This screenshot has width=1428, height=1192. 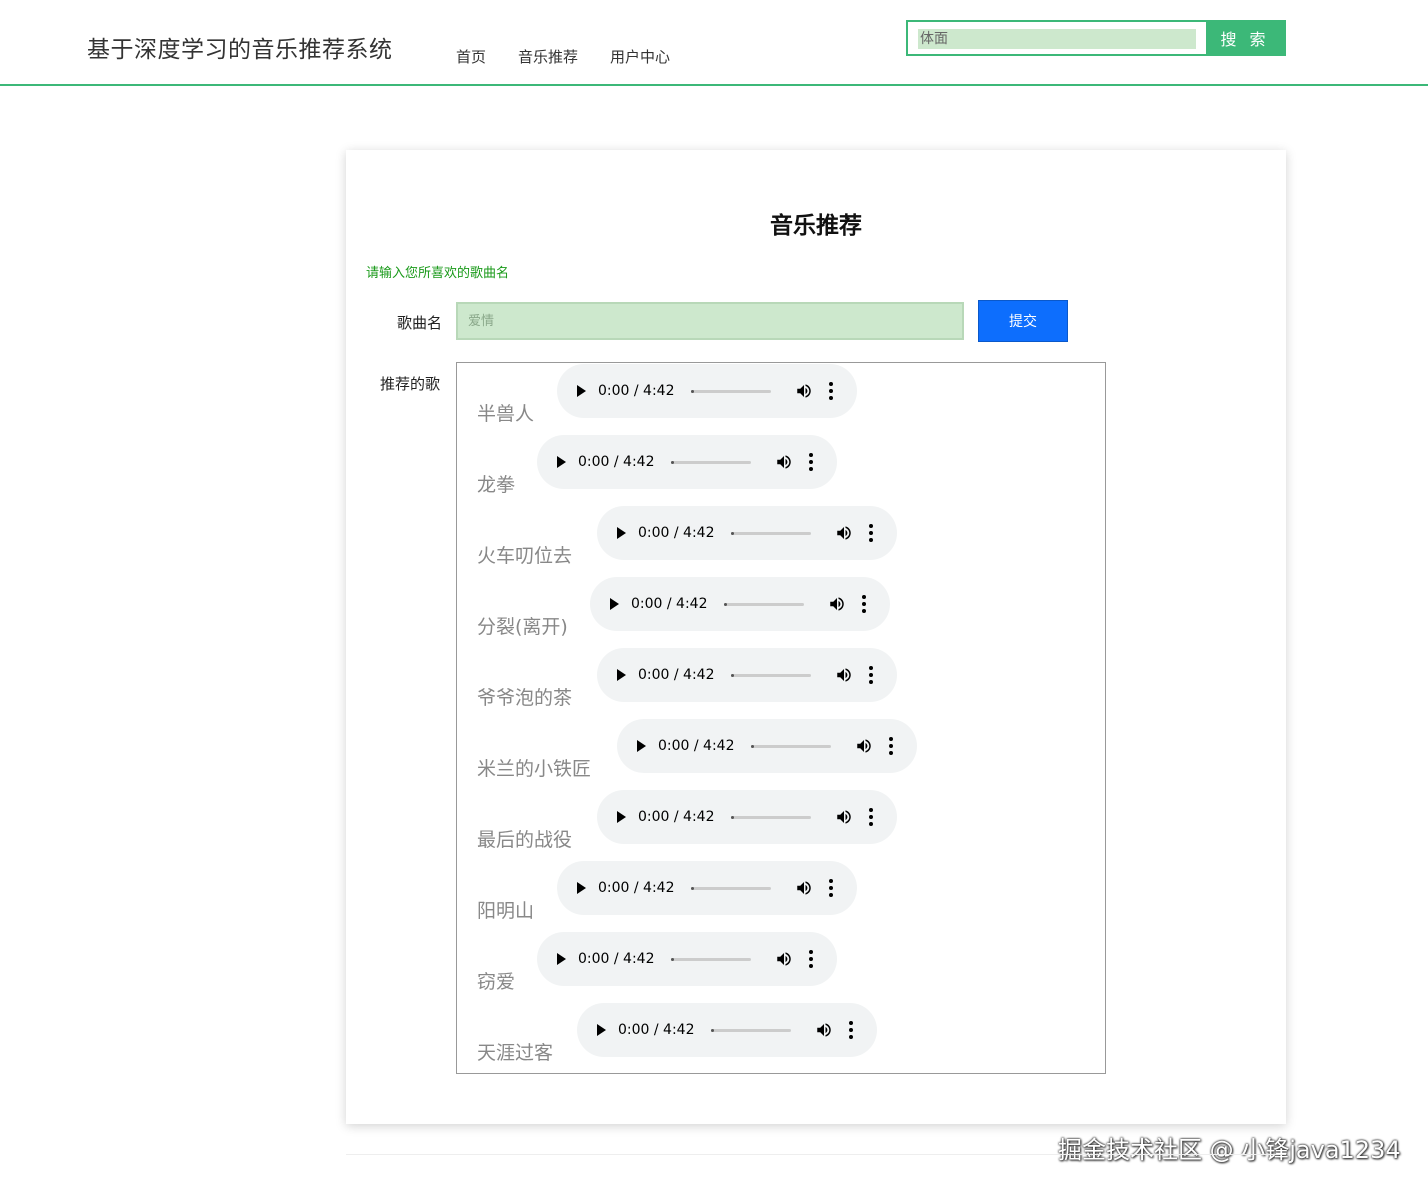 I want to click on song-row: 窃爱 0:00 / 4:42, so click(x=781, y=966).